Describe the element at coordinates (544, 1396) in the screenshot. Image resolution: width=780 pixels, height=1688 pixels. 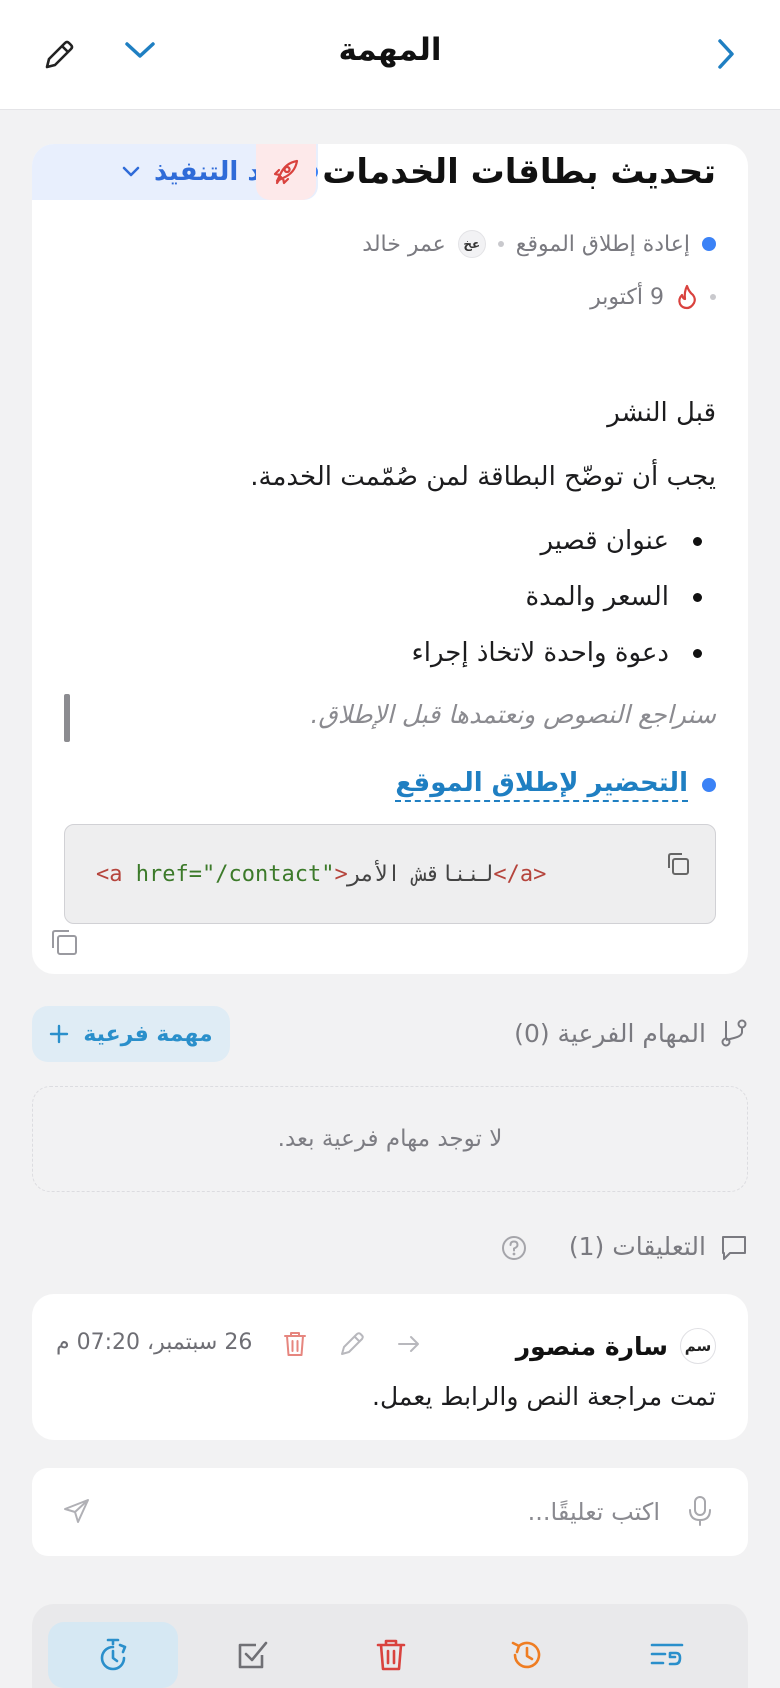
I see `comment-text: تمت مراجعة النص والرابط يعمل.` at that location.